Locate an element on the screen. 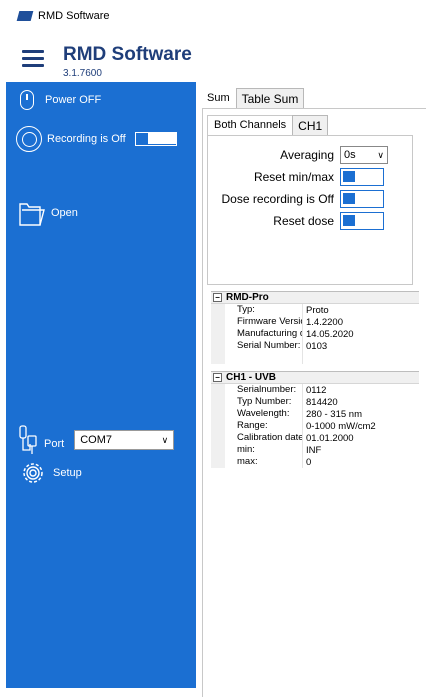 The height and width of the screenshot is (697, 426). property-value: INF is located at coordinates (314, 450).